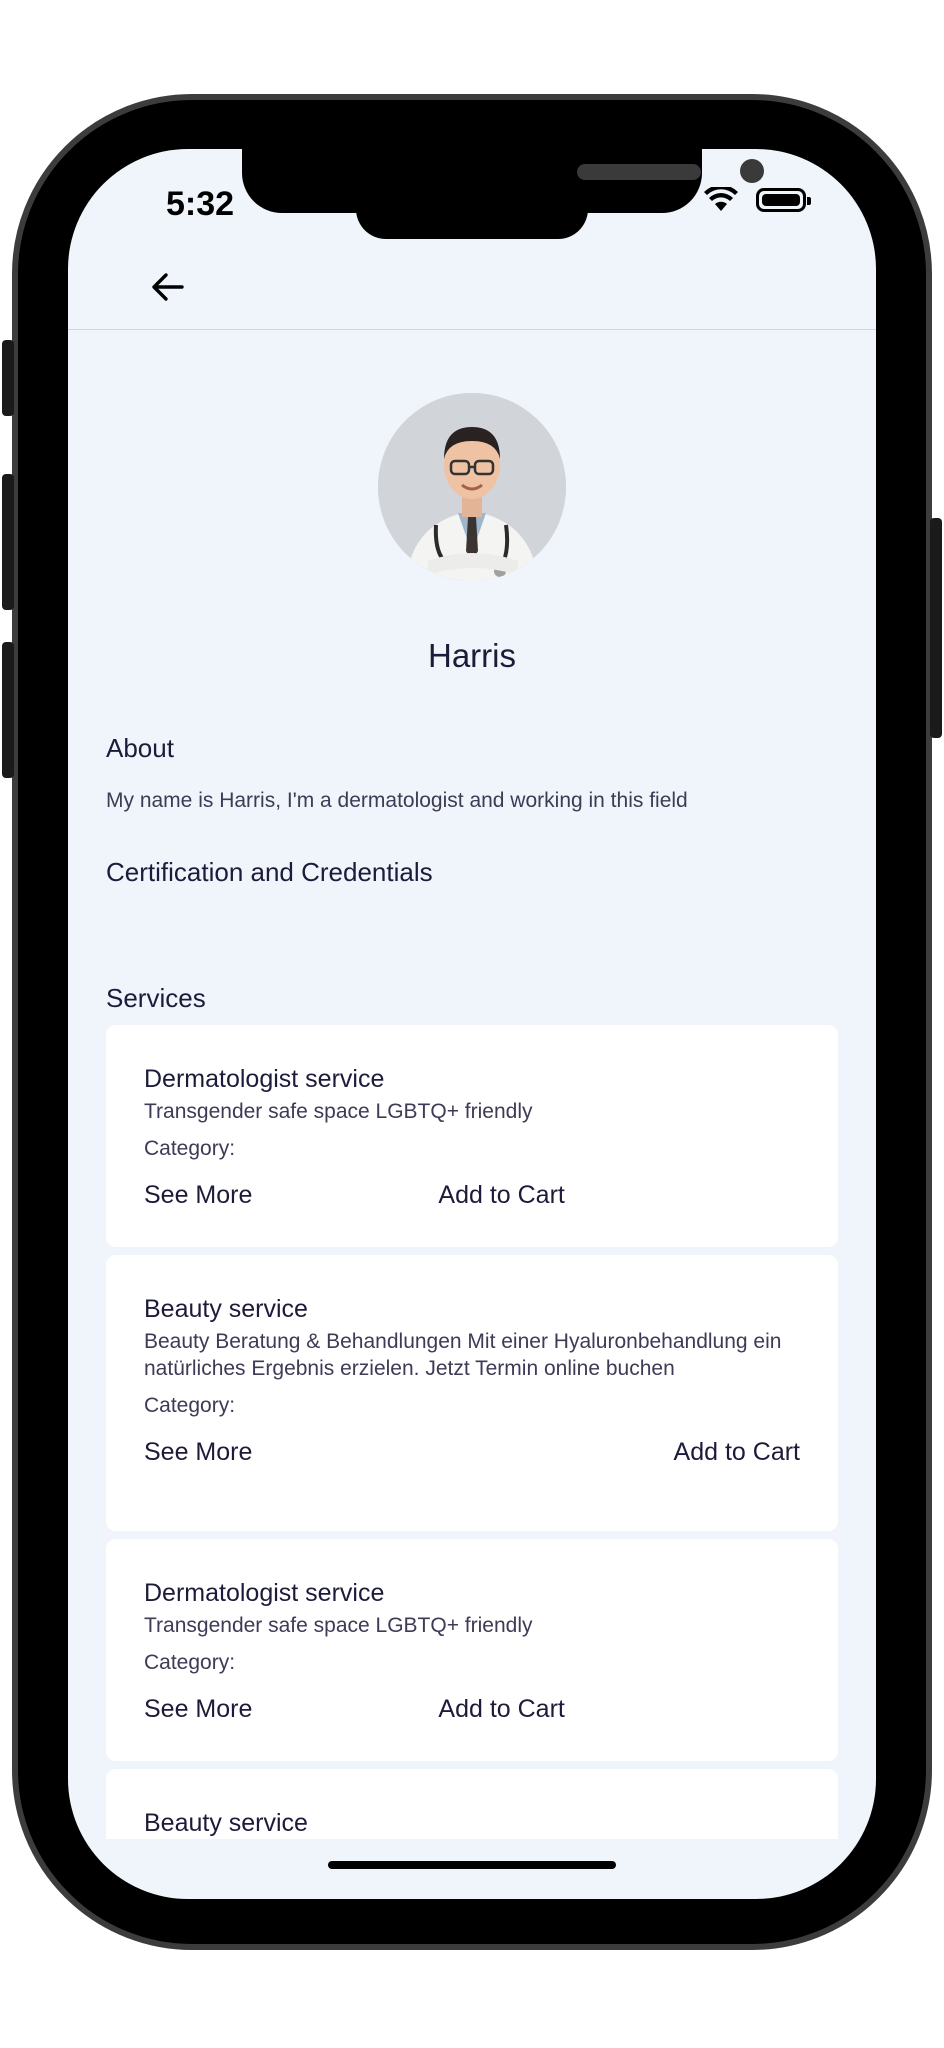 The width and height of the screenshot is (944, 2048). What do you see at coordinates (721, 199) in the screenshot?
I see `wifi-icon` at bounding box center [721, 199].